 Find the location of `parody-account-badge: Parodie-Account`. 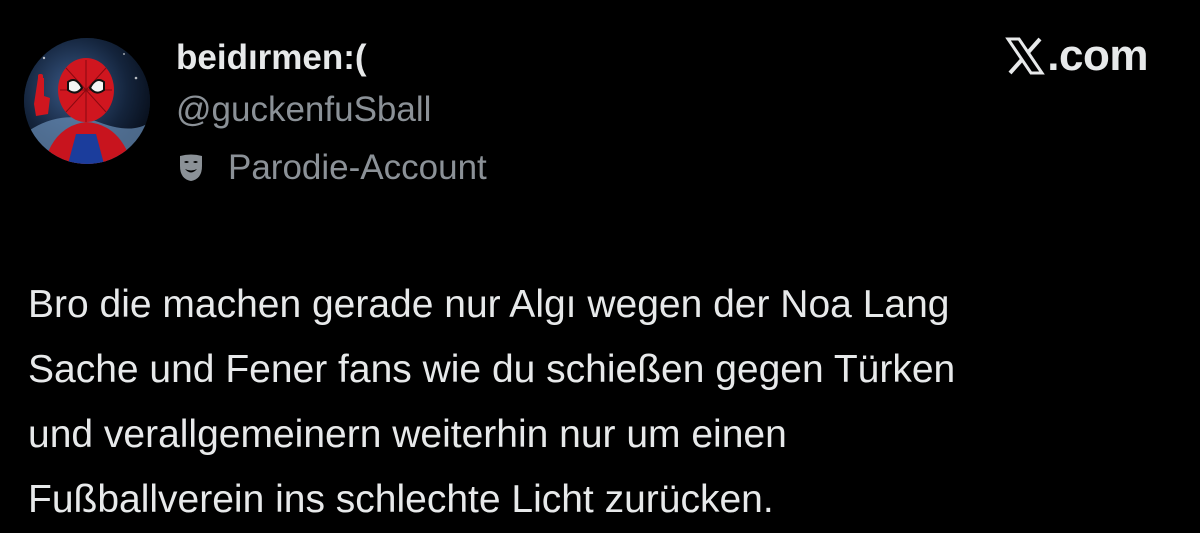

parody-account-badge: Parodie-Account is located at coordinates (331, 168).